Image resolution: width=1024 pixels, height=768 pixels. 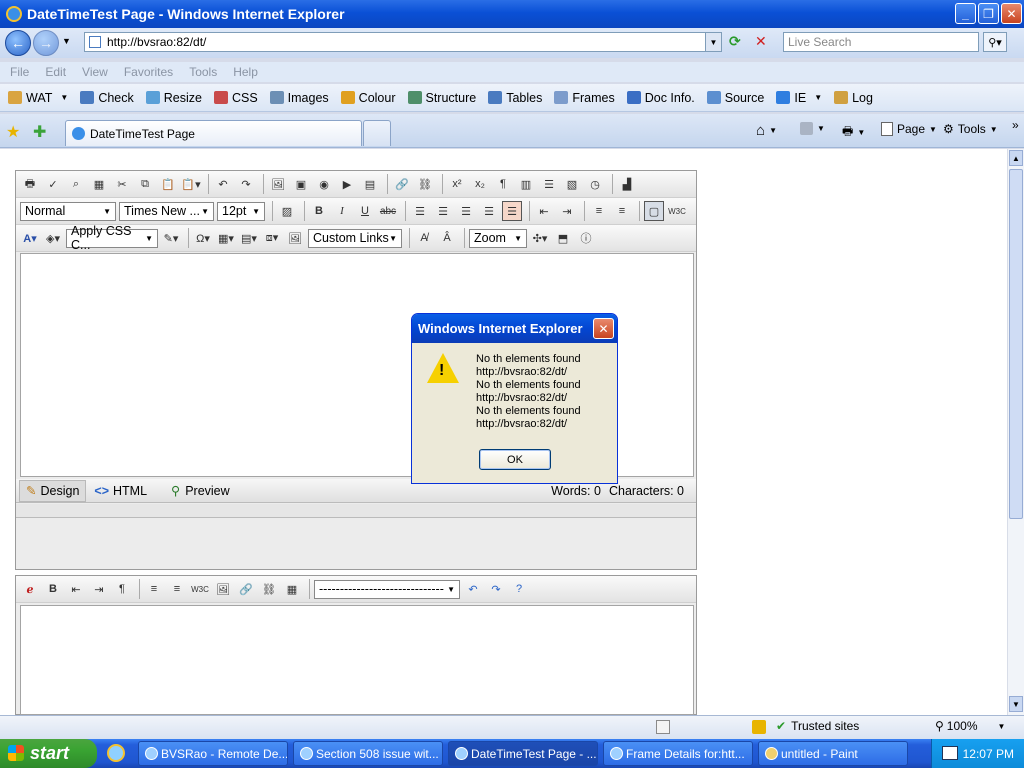 I want to click on align-left-icon: ☰, so click(x=420, y=211).